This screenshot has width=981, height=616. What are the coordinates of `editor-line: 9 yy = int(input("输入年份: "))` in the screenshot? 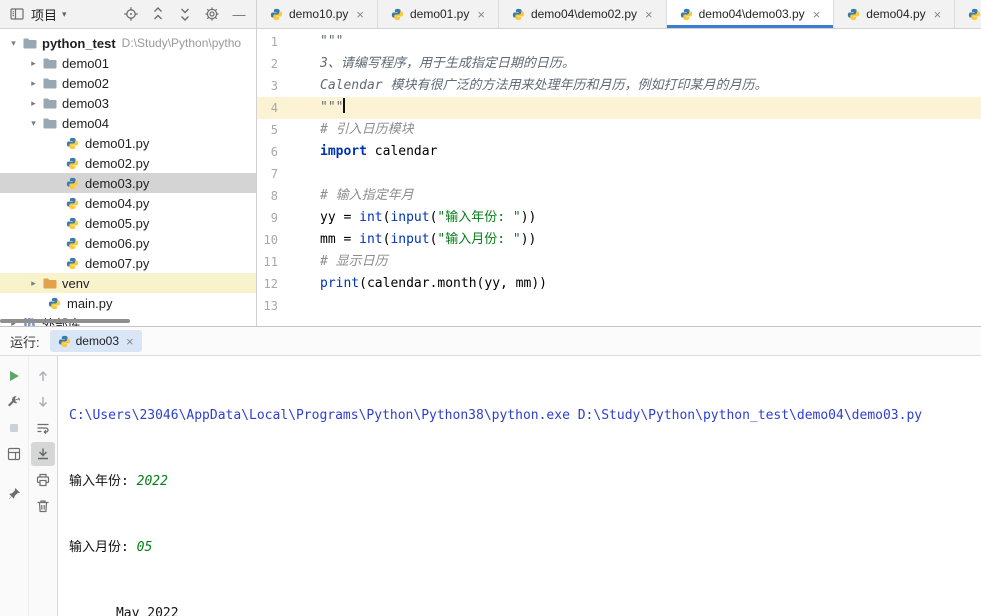 It's located at (619, 218).